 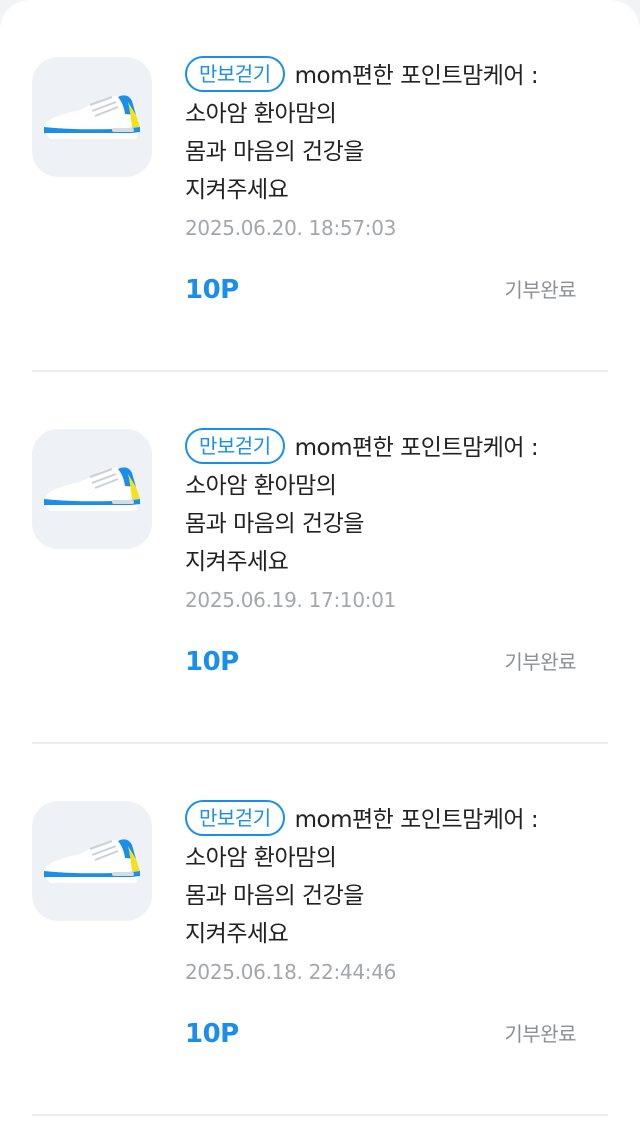 What do you see at coordinates (320, 1115) in the screenshot?
I see `divider` at bounding box center [320, 1115].